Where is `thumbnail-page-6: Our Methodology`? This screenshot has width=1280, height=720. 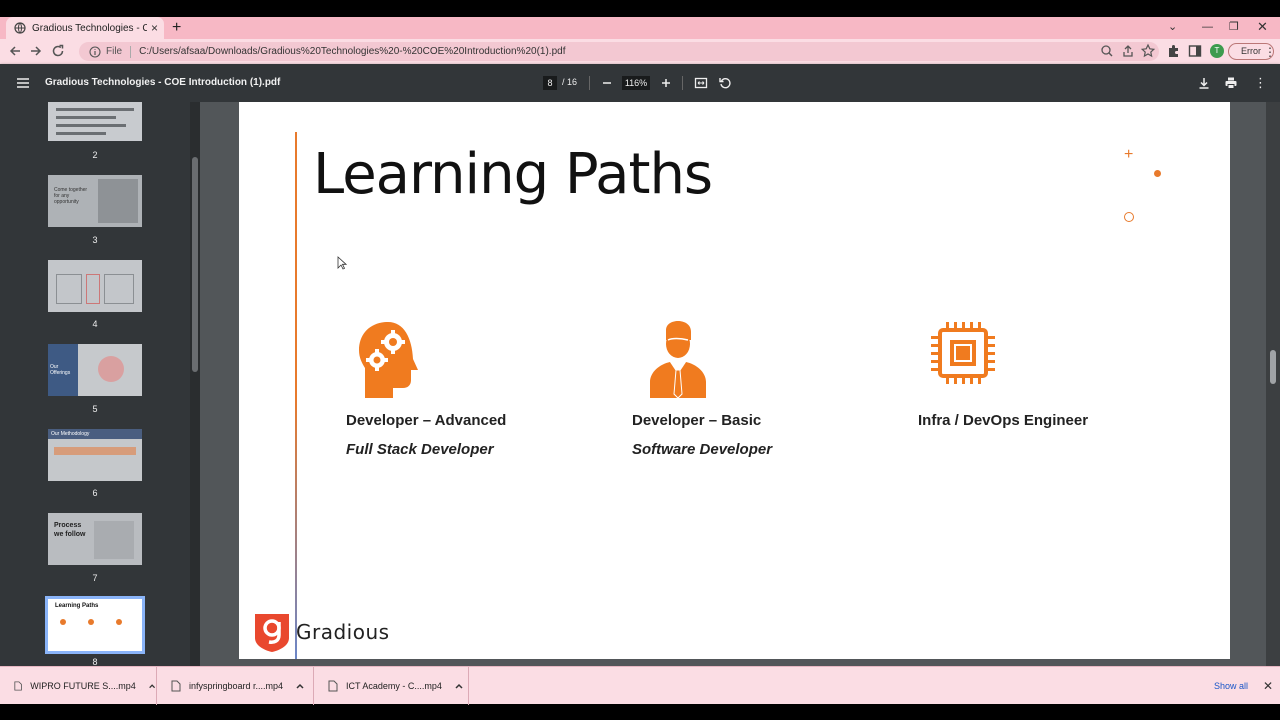
thumbnail-page-6: Our Methodology is located at coordinates (95, 455).